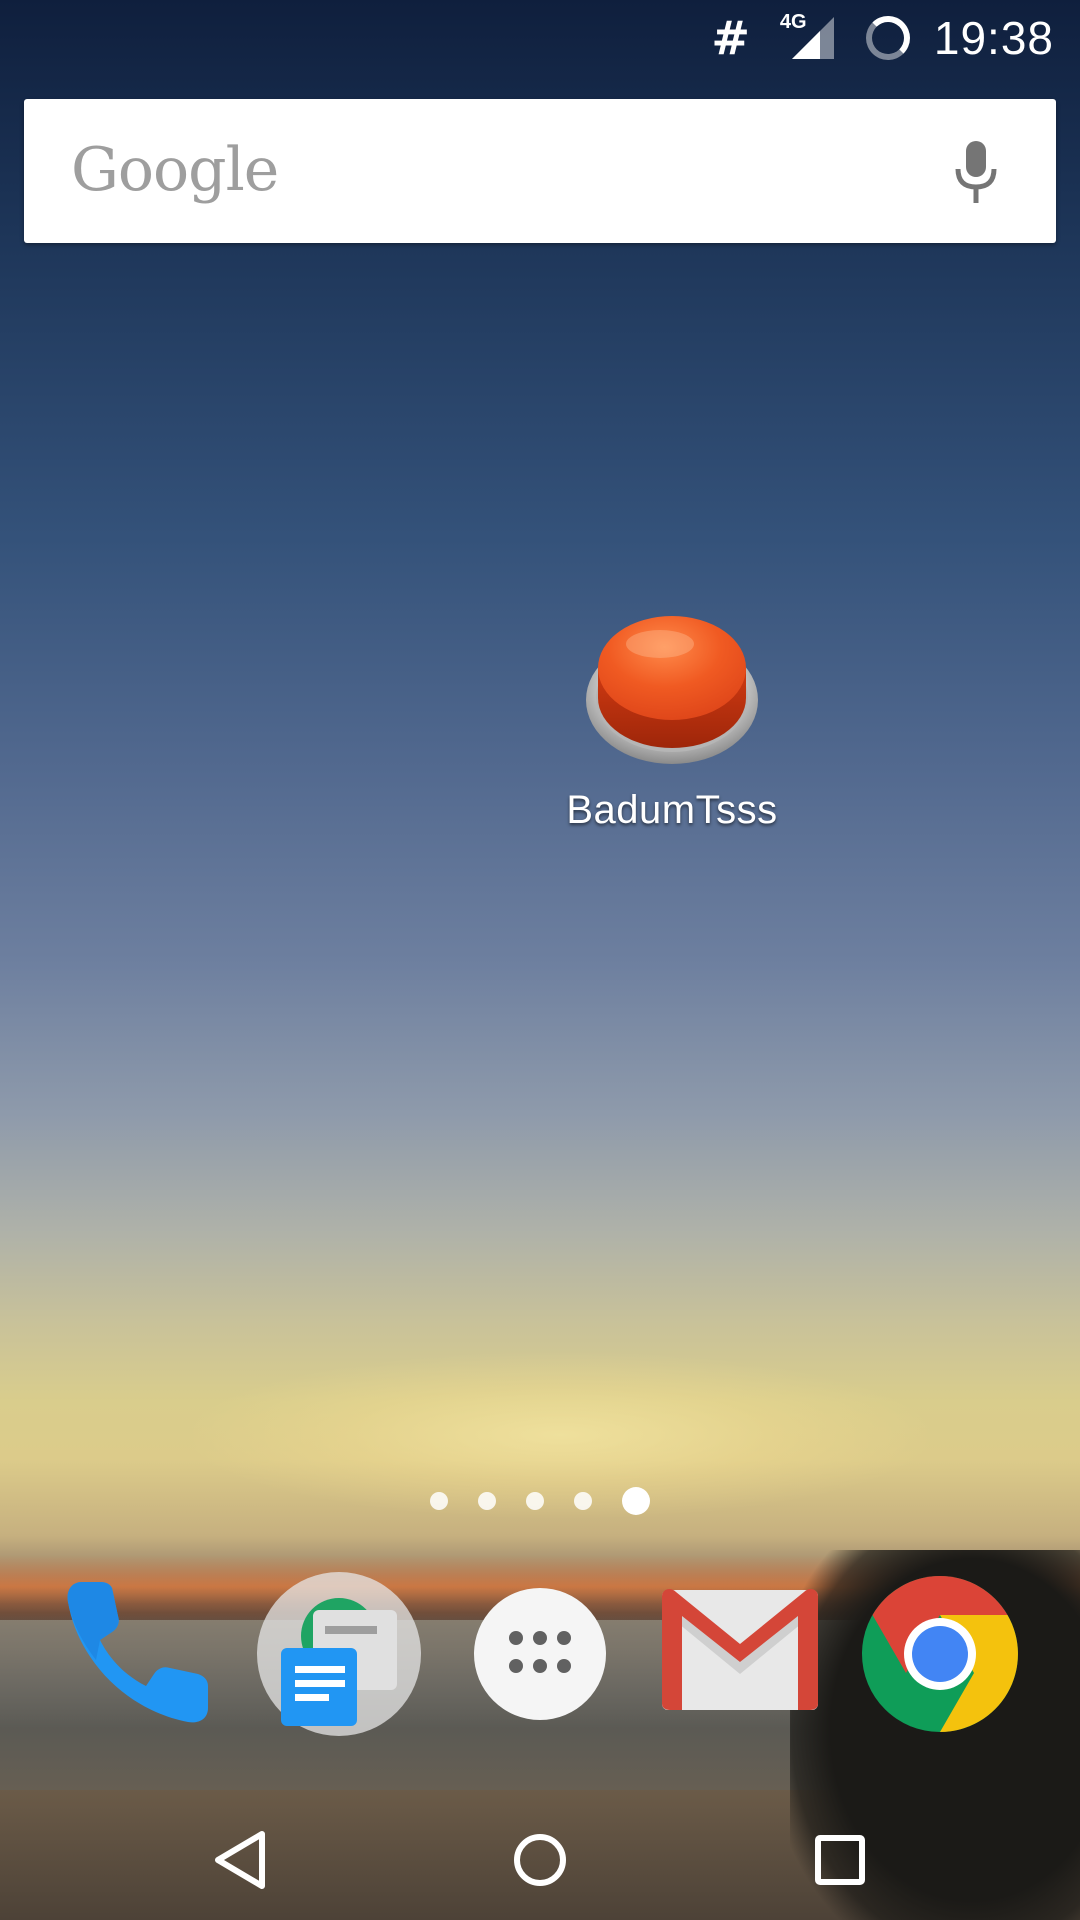  Describe the element at coordinates (672, 810) in the screenshot. I see `app-label: BadumTsss` at that location.